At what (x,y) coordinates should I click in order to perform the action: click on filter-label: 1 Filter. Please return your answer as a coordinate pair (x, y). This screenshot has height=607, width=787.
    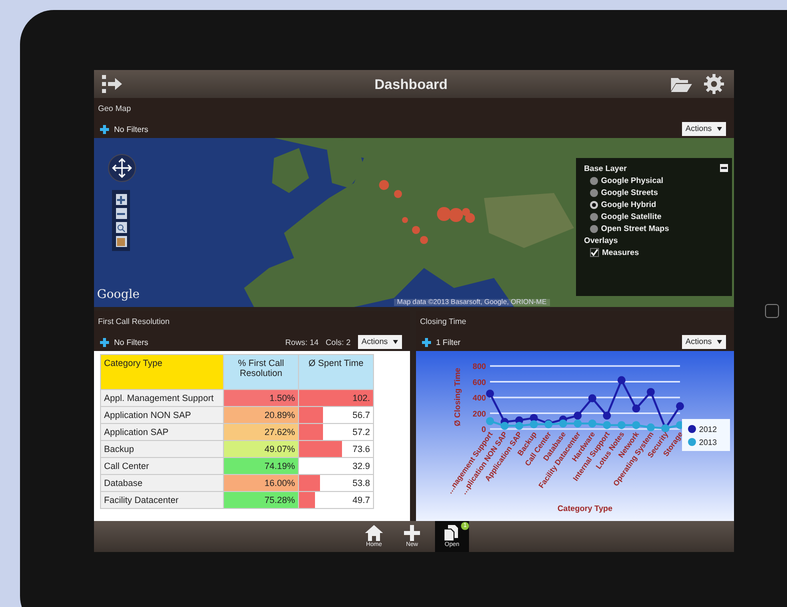
    Looking at the image, I should click on (448, 342).